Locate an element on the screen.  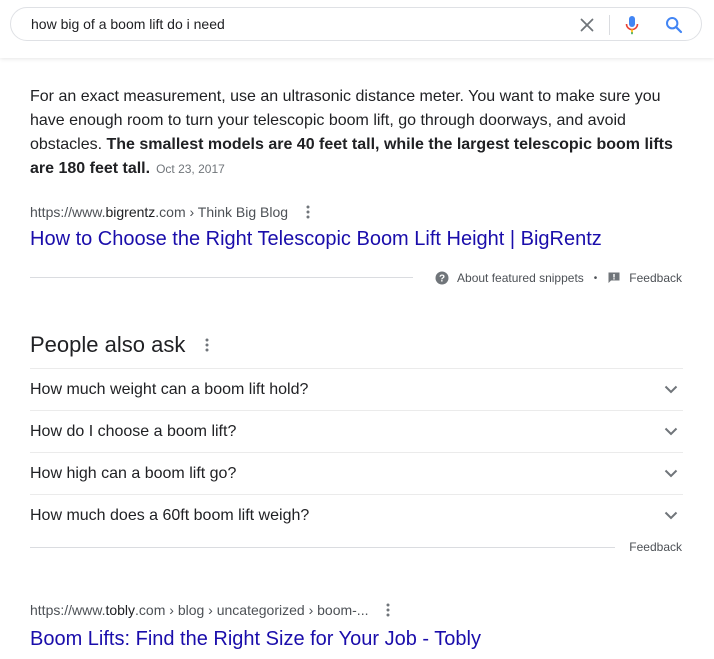
cite-domain: tobly is located at coordinates (120, 610).